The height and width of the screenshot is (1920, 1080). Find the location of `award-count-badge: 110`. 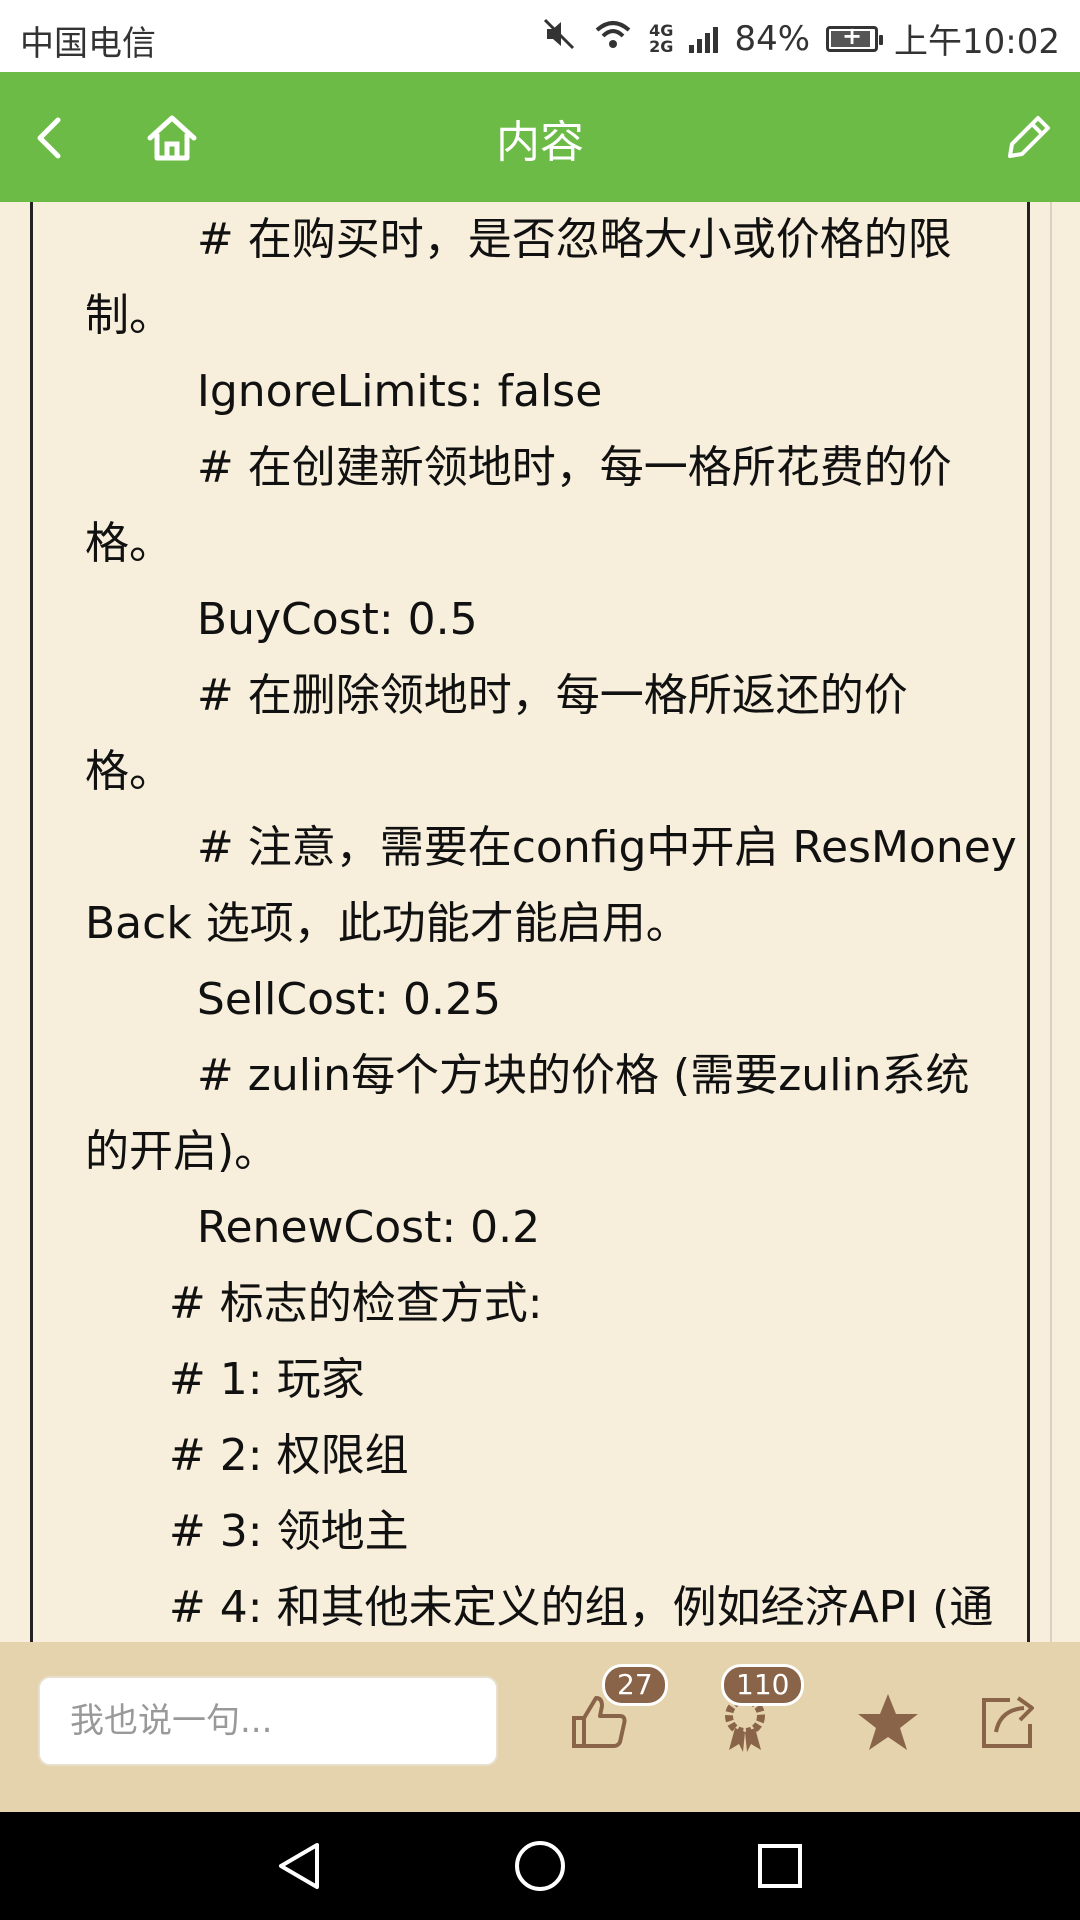

award-count-badge: 110 is located at coordinates (763, 1685).